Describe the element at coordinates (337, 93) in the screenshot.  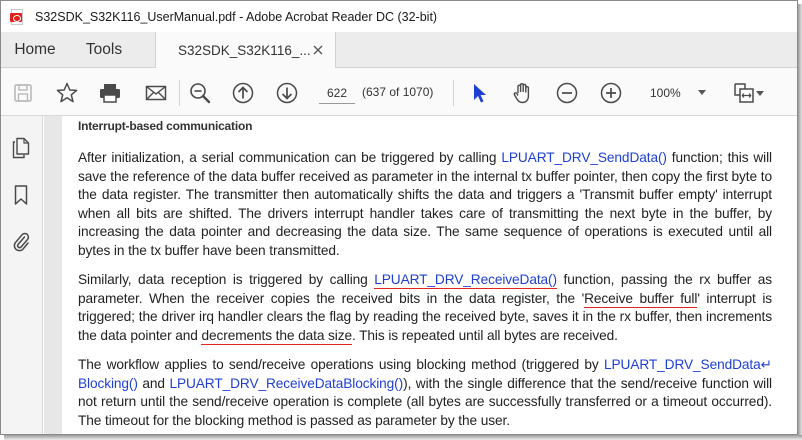
I see `page-number-input` at that location.